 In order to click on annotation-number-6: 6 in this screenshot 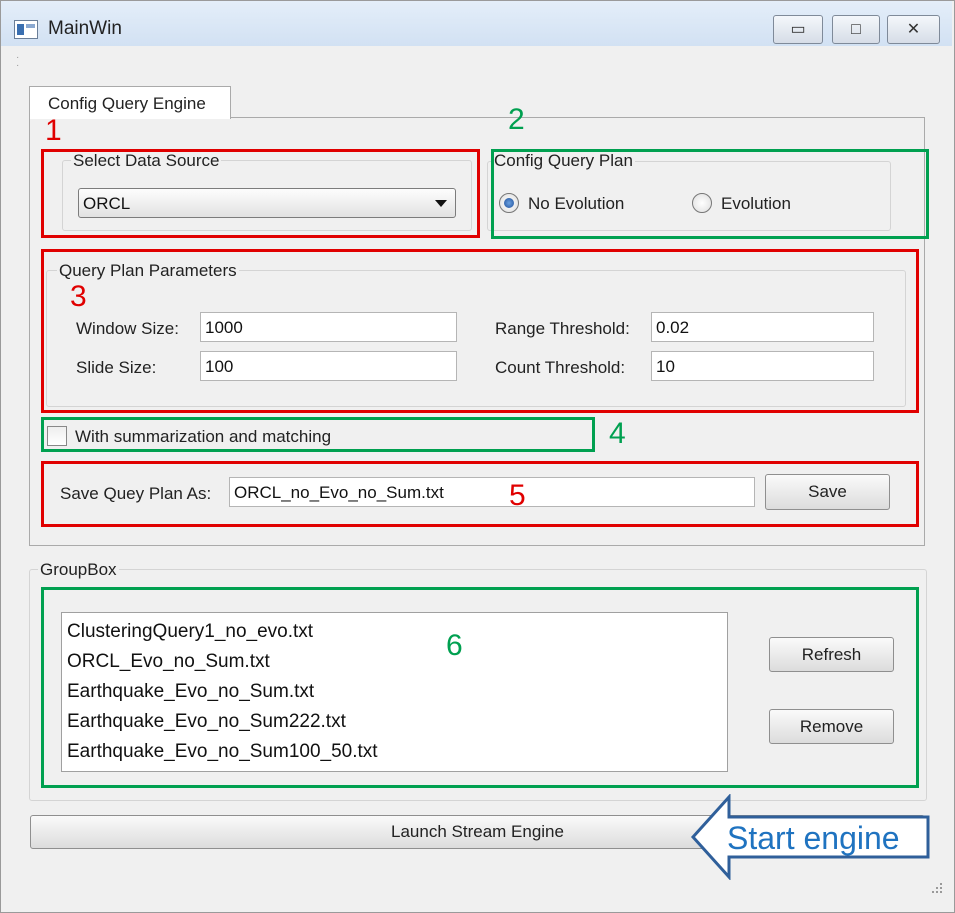, I will do `click(454, 645)`.